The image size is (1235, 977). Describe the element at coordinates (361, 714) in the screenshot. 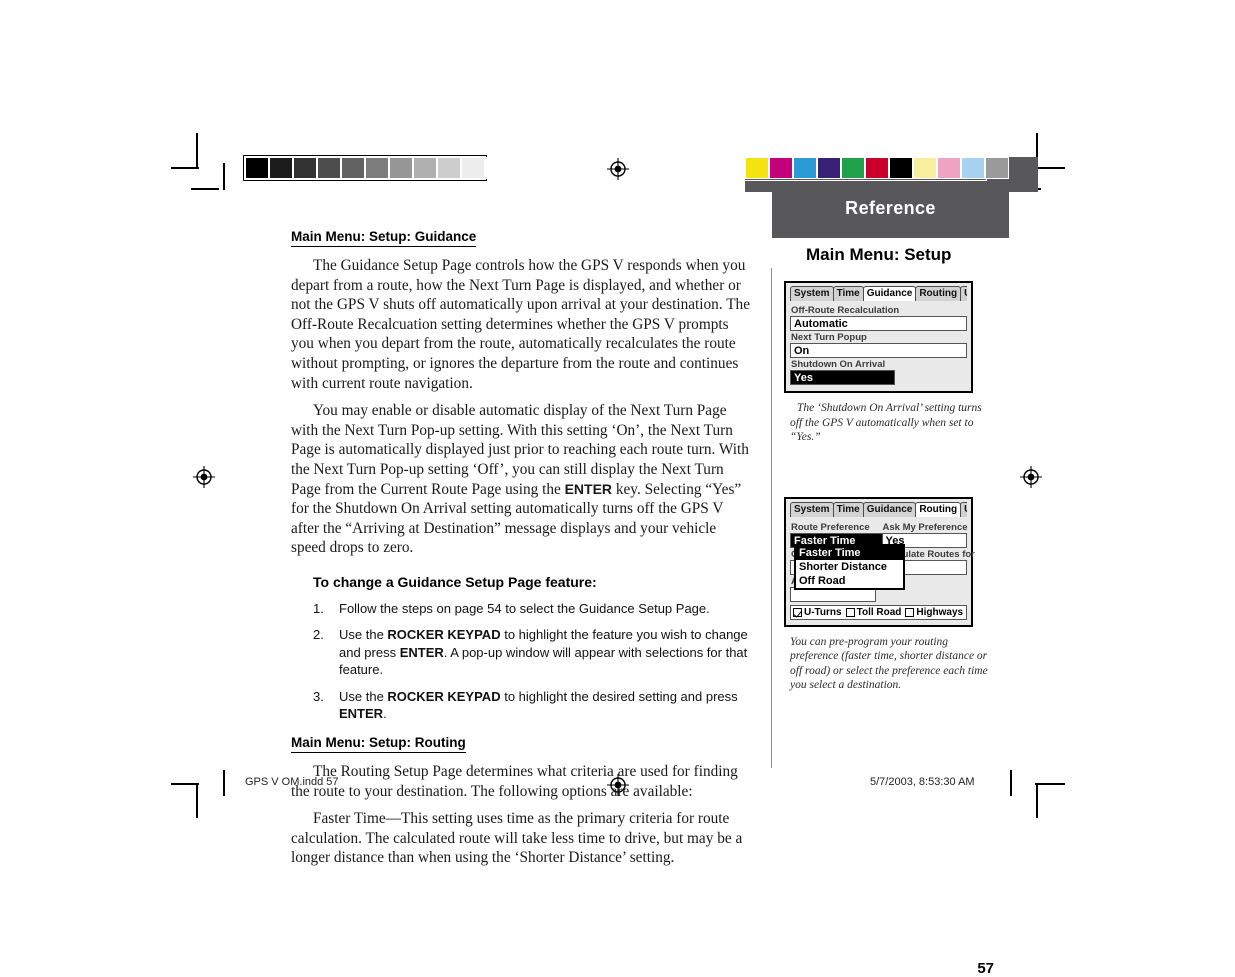

I see `step-keyword: ENTER` at that location.